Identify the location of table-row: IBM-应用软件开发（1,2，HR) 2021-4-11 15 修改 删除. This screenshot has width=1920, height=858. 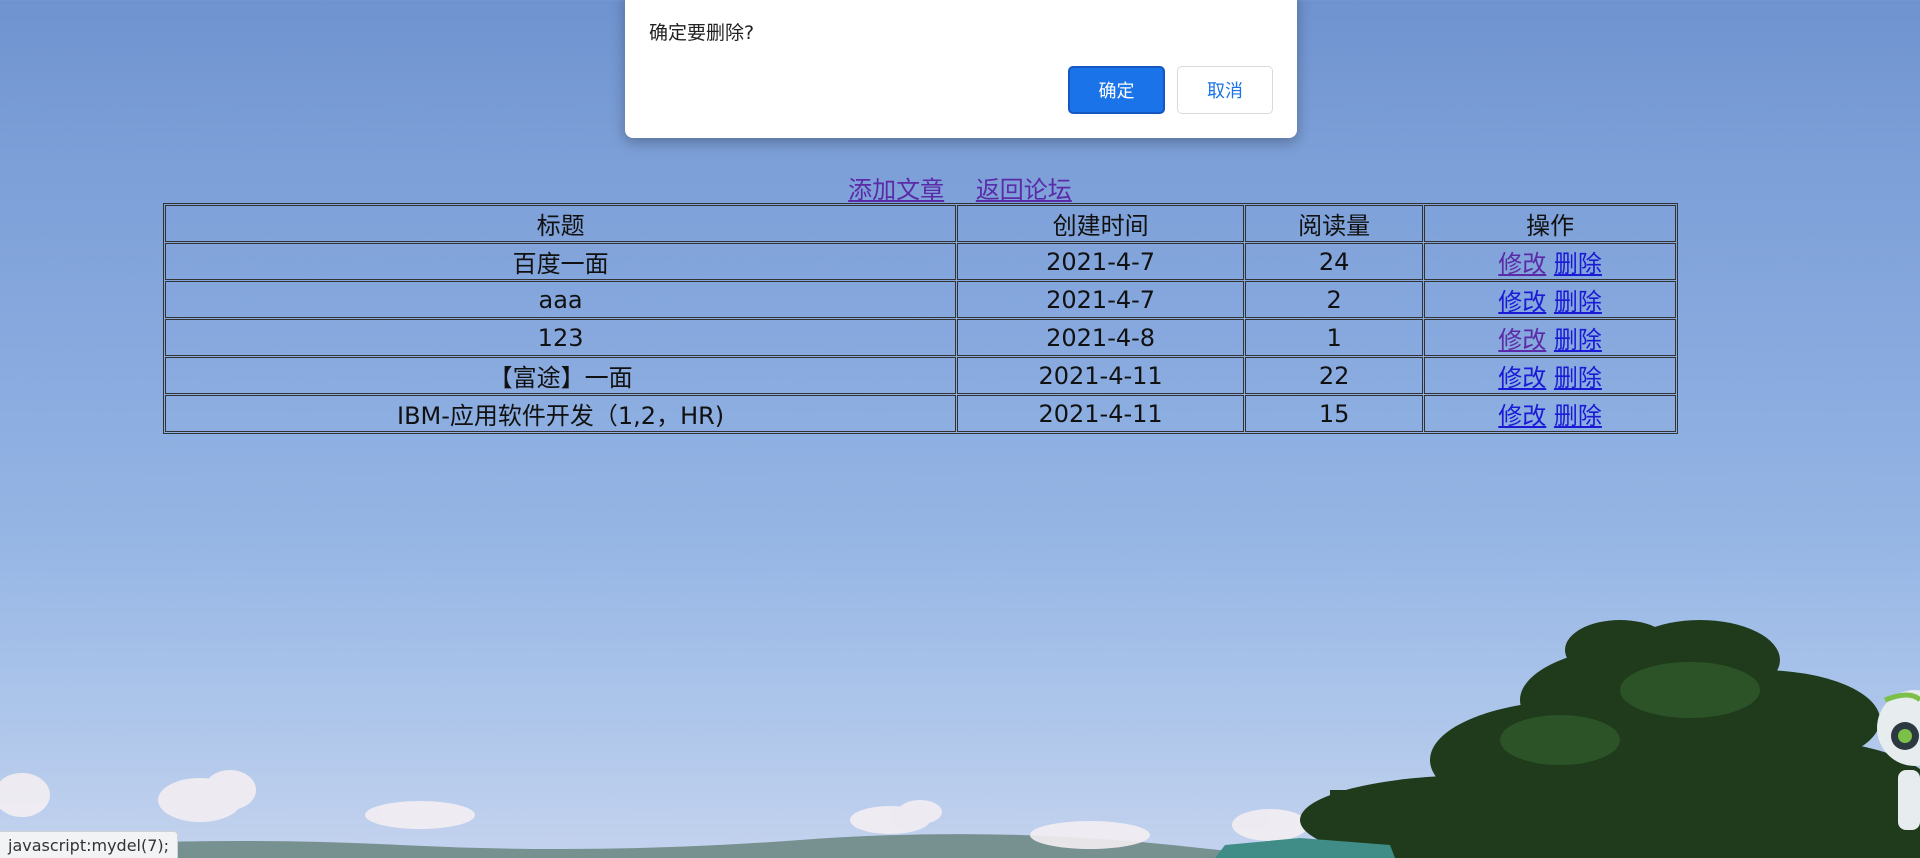
(920, 413).